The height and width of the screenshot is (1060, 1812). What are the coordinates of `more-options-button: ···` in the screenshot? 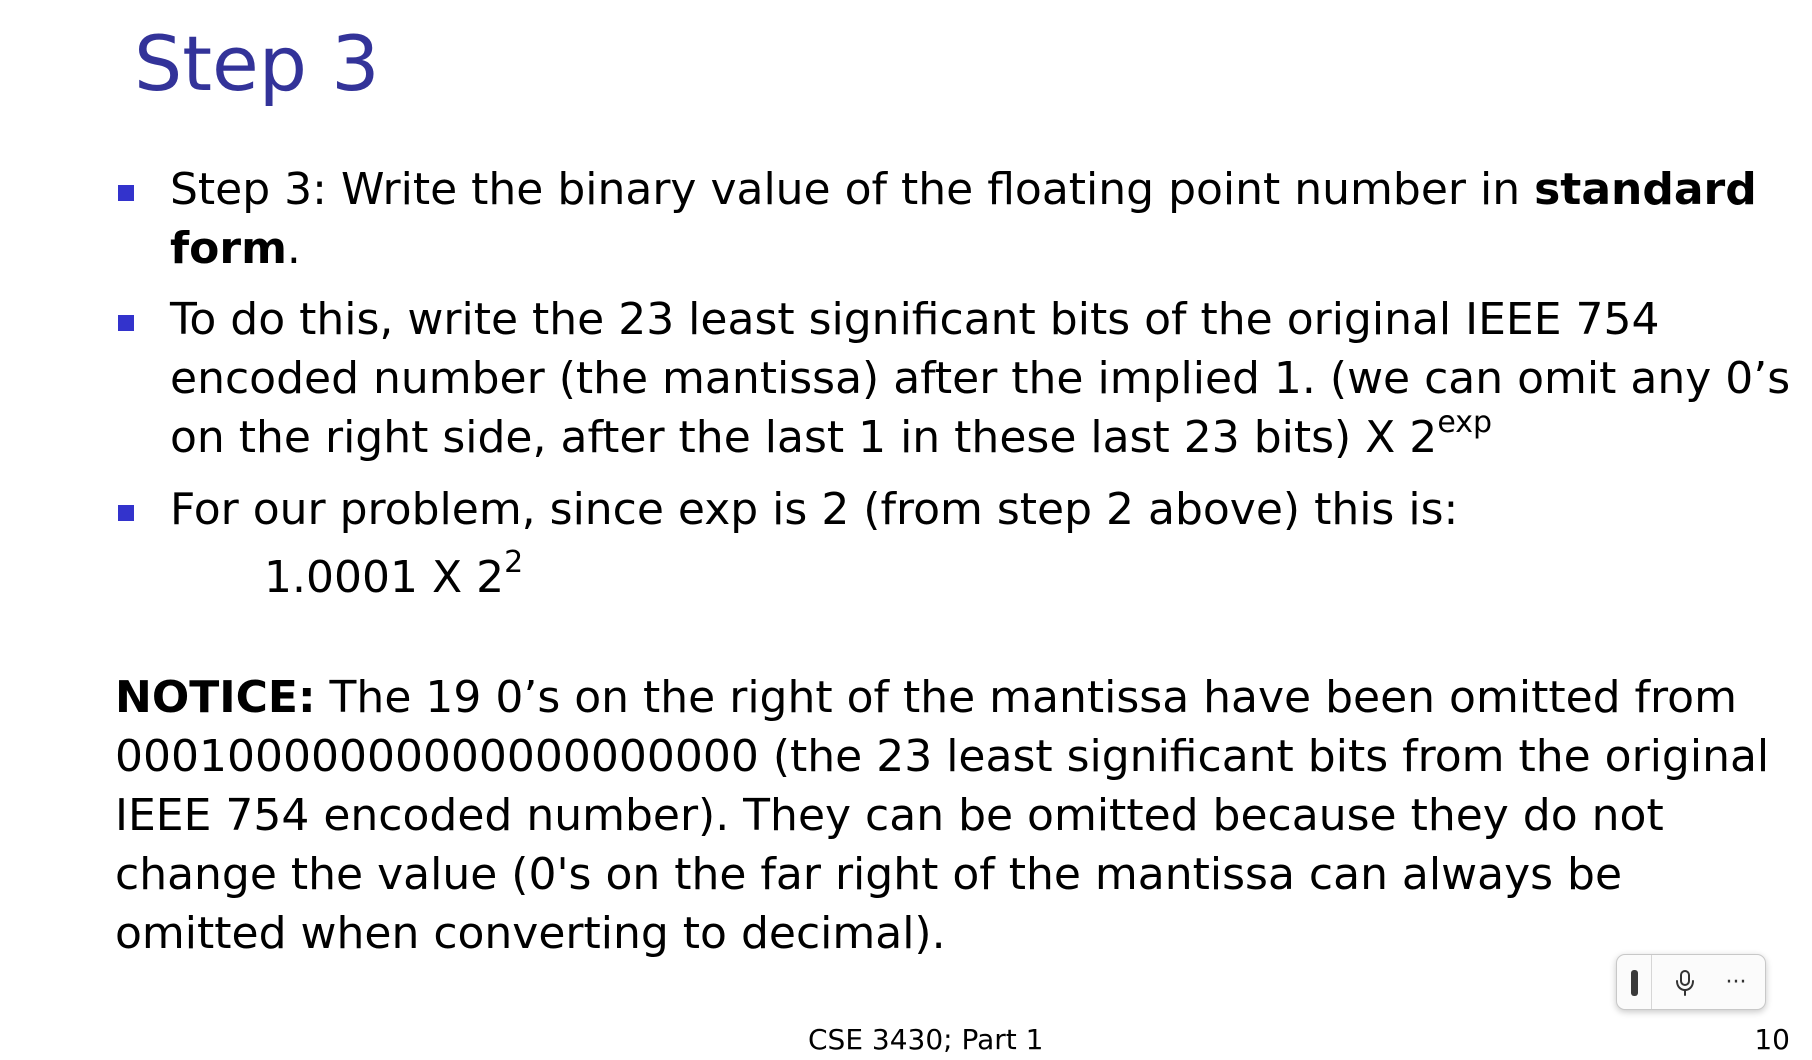 It's located at (1736, 983).